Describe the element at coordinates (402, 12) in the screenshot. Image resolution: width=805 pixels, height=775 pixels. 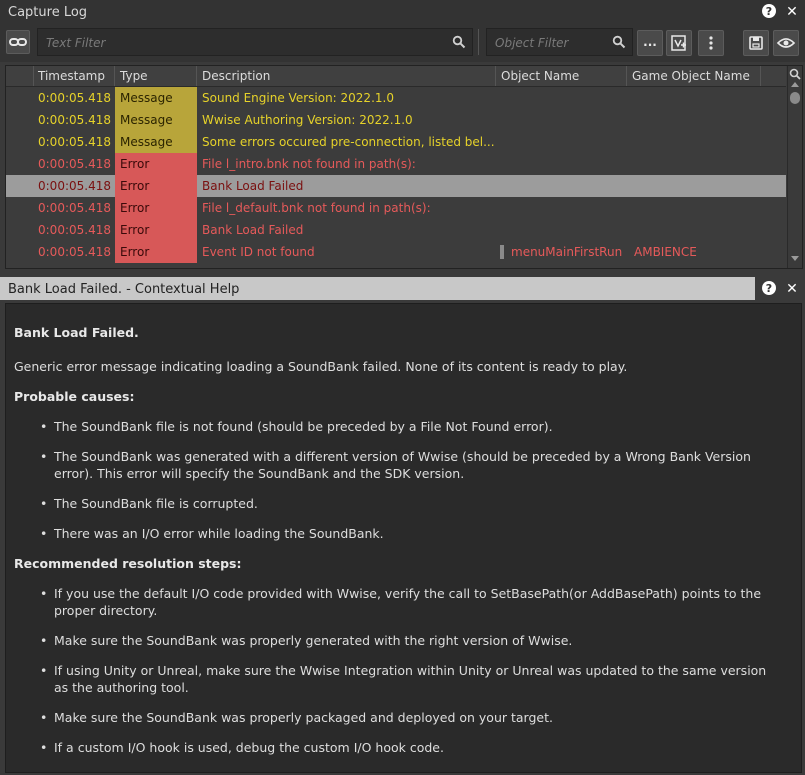
I see `capture-log-titlebar` at that location.